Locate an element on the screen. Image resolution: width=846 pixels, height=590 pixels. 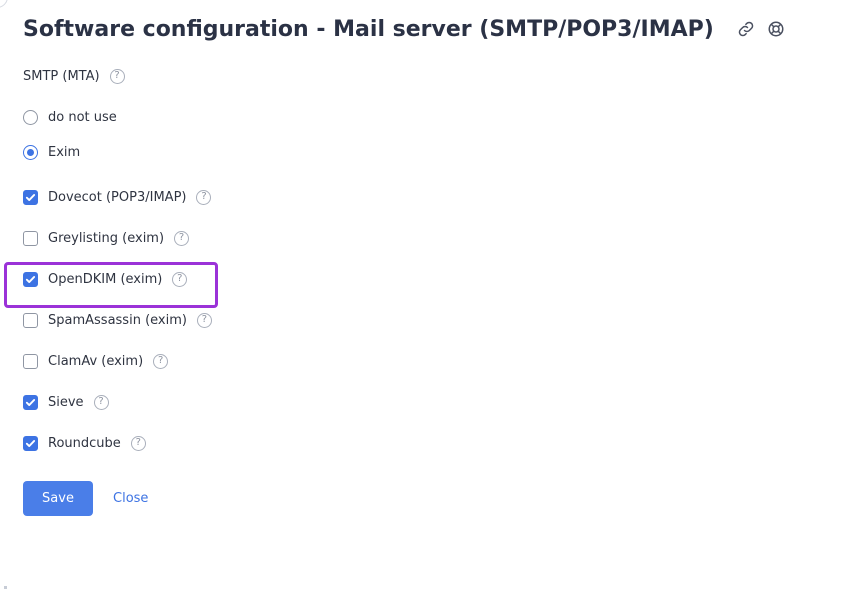
help-center-icon is located at coordinates (776, 29).